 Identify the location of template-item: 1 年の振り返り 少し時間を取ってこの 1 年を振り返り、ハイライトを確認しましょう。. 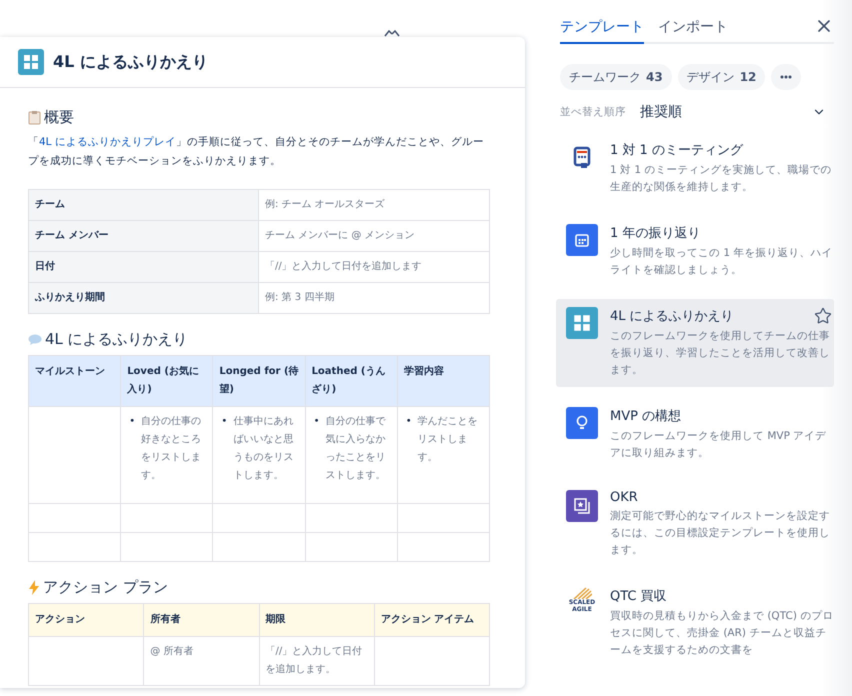
(695, 251).